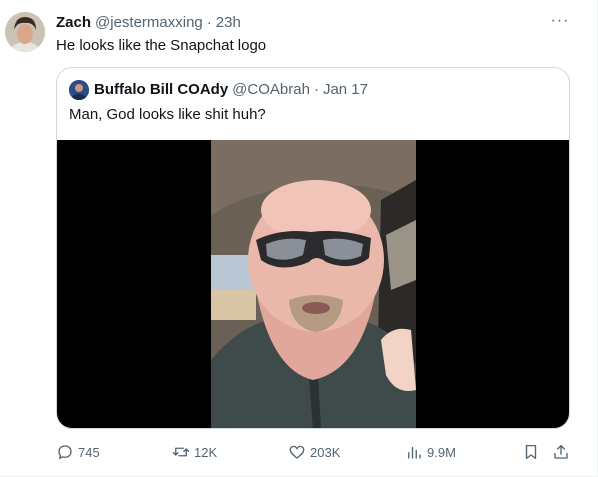 The width and height of the screenshot is (598, 477). I want to click on avatar, so click(25, 32).